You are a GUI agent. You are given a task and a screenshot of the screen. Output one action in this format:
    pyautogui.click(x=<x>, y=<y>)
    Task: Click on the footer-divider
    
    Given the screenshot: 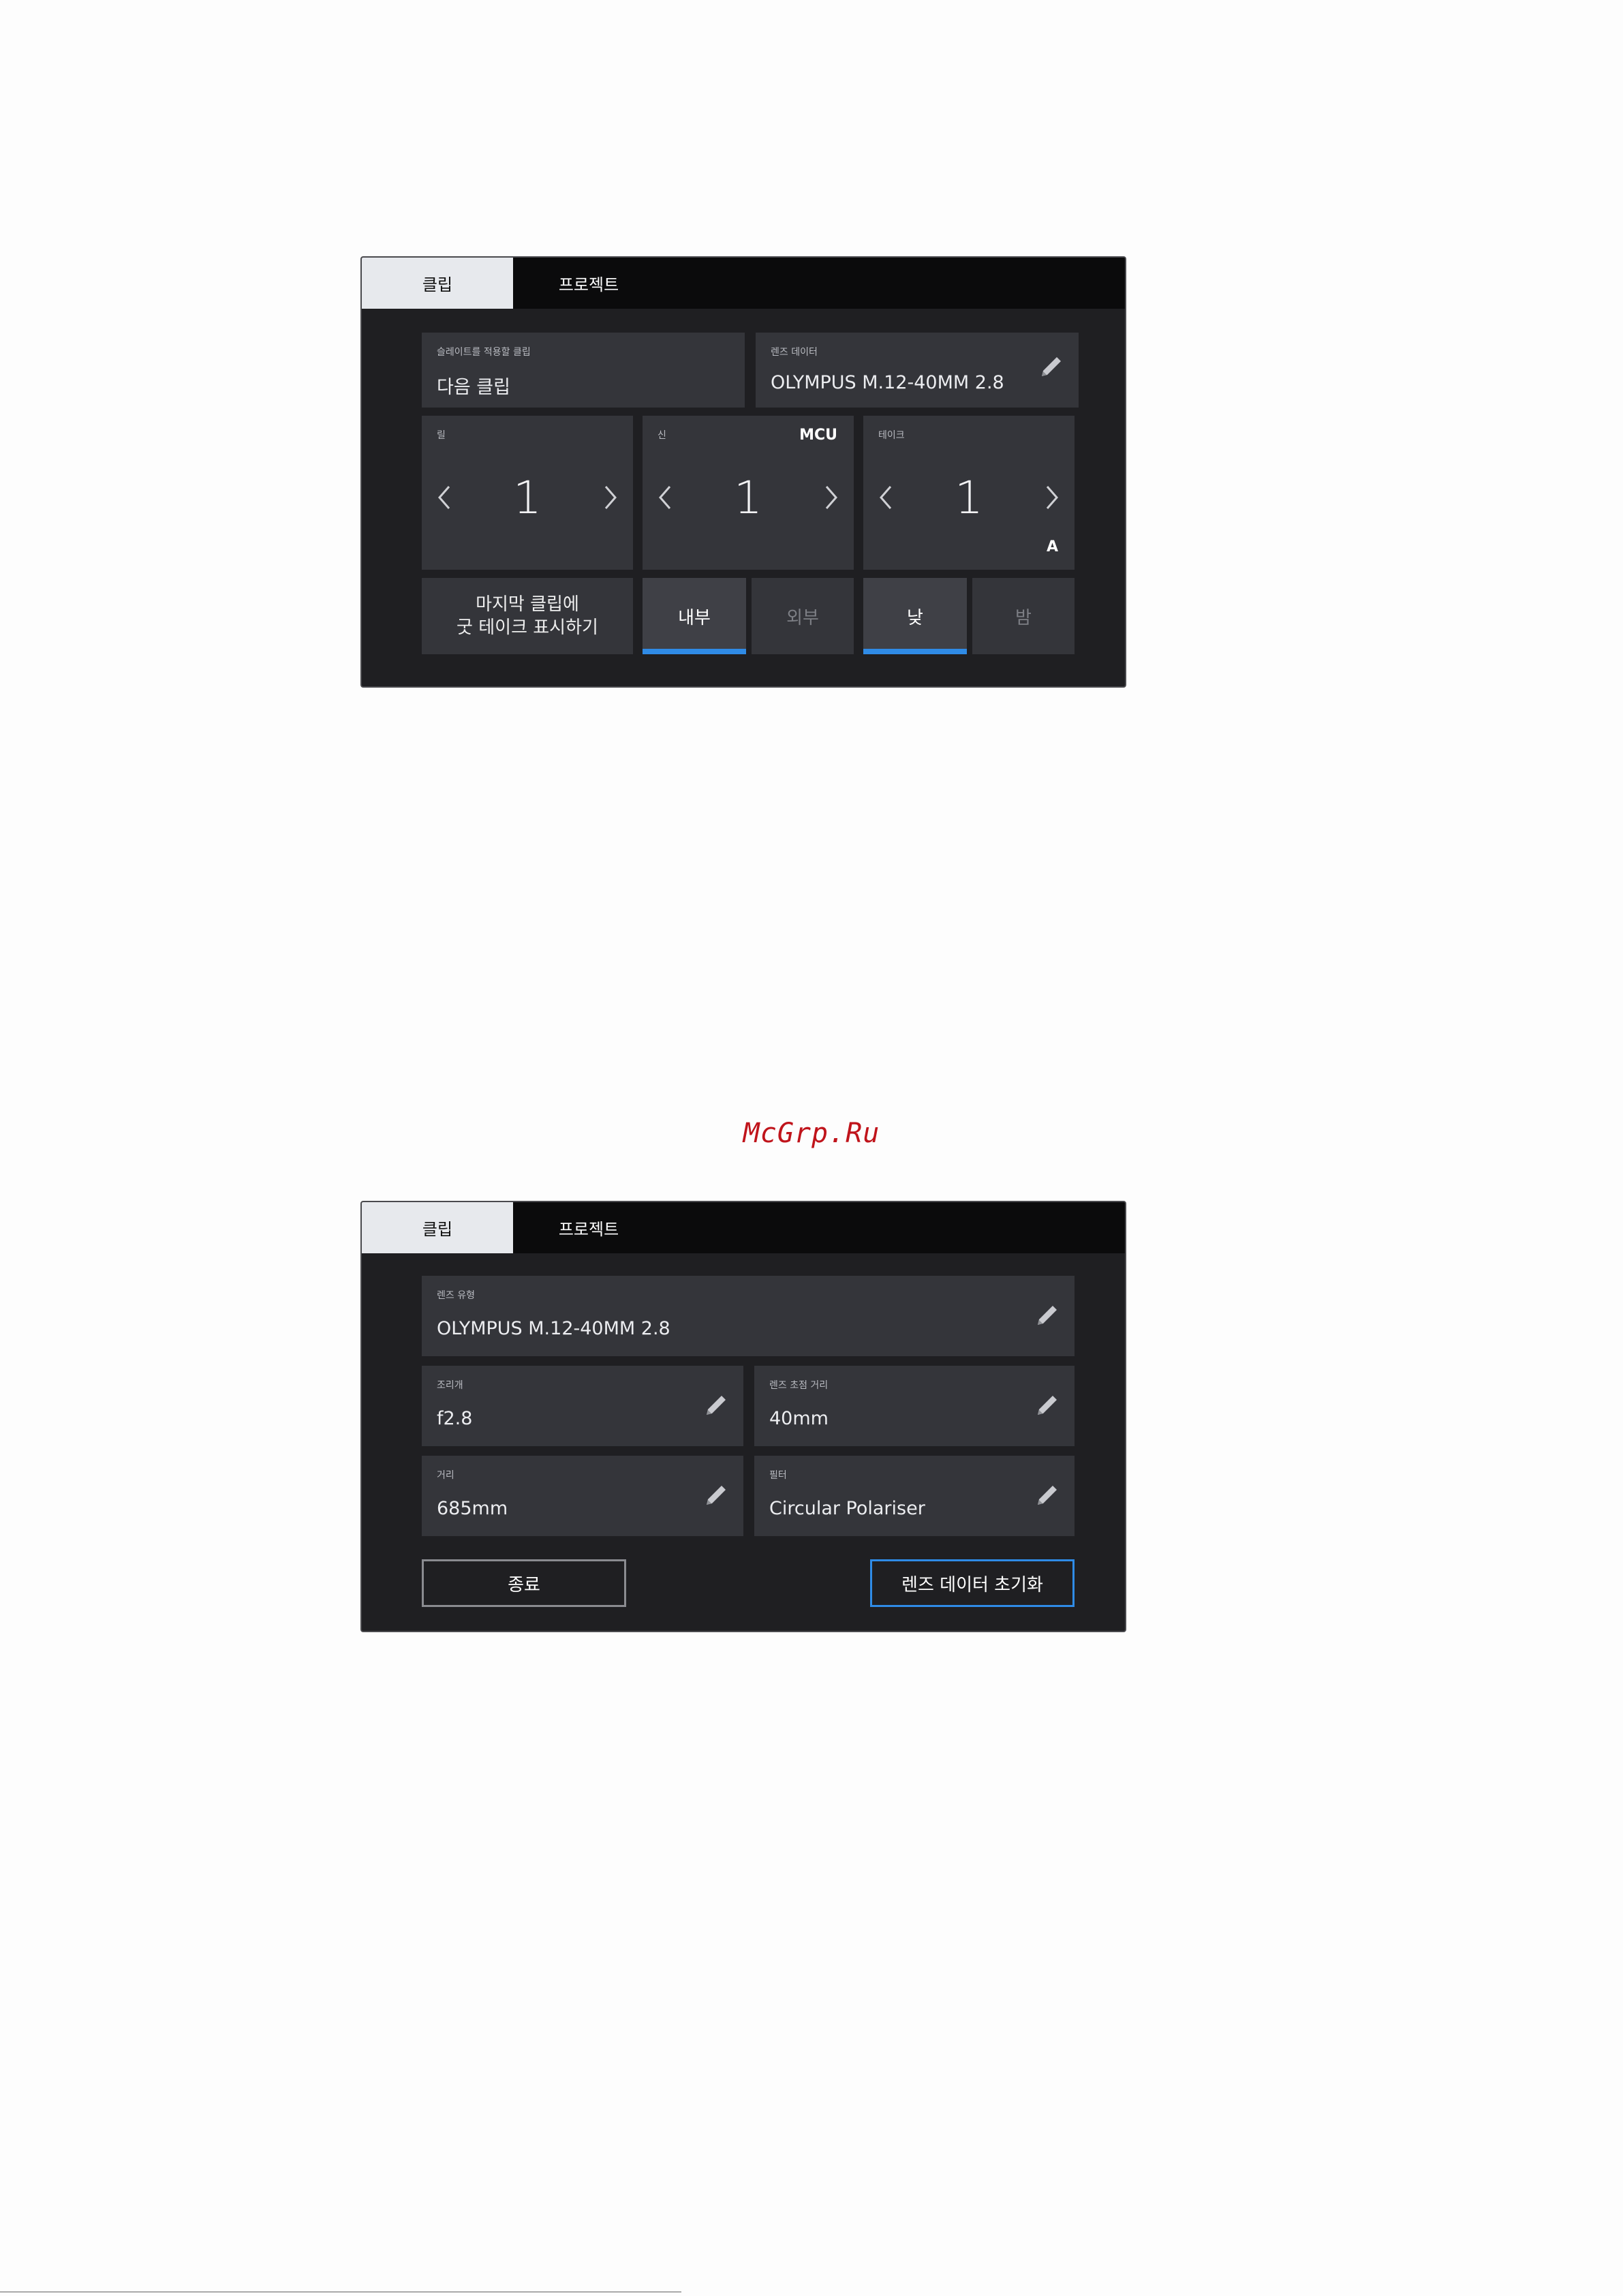 What is the action you would take?
    pyautogui.click(x=340, y=2292)
    